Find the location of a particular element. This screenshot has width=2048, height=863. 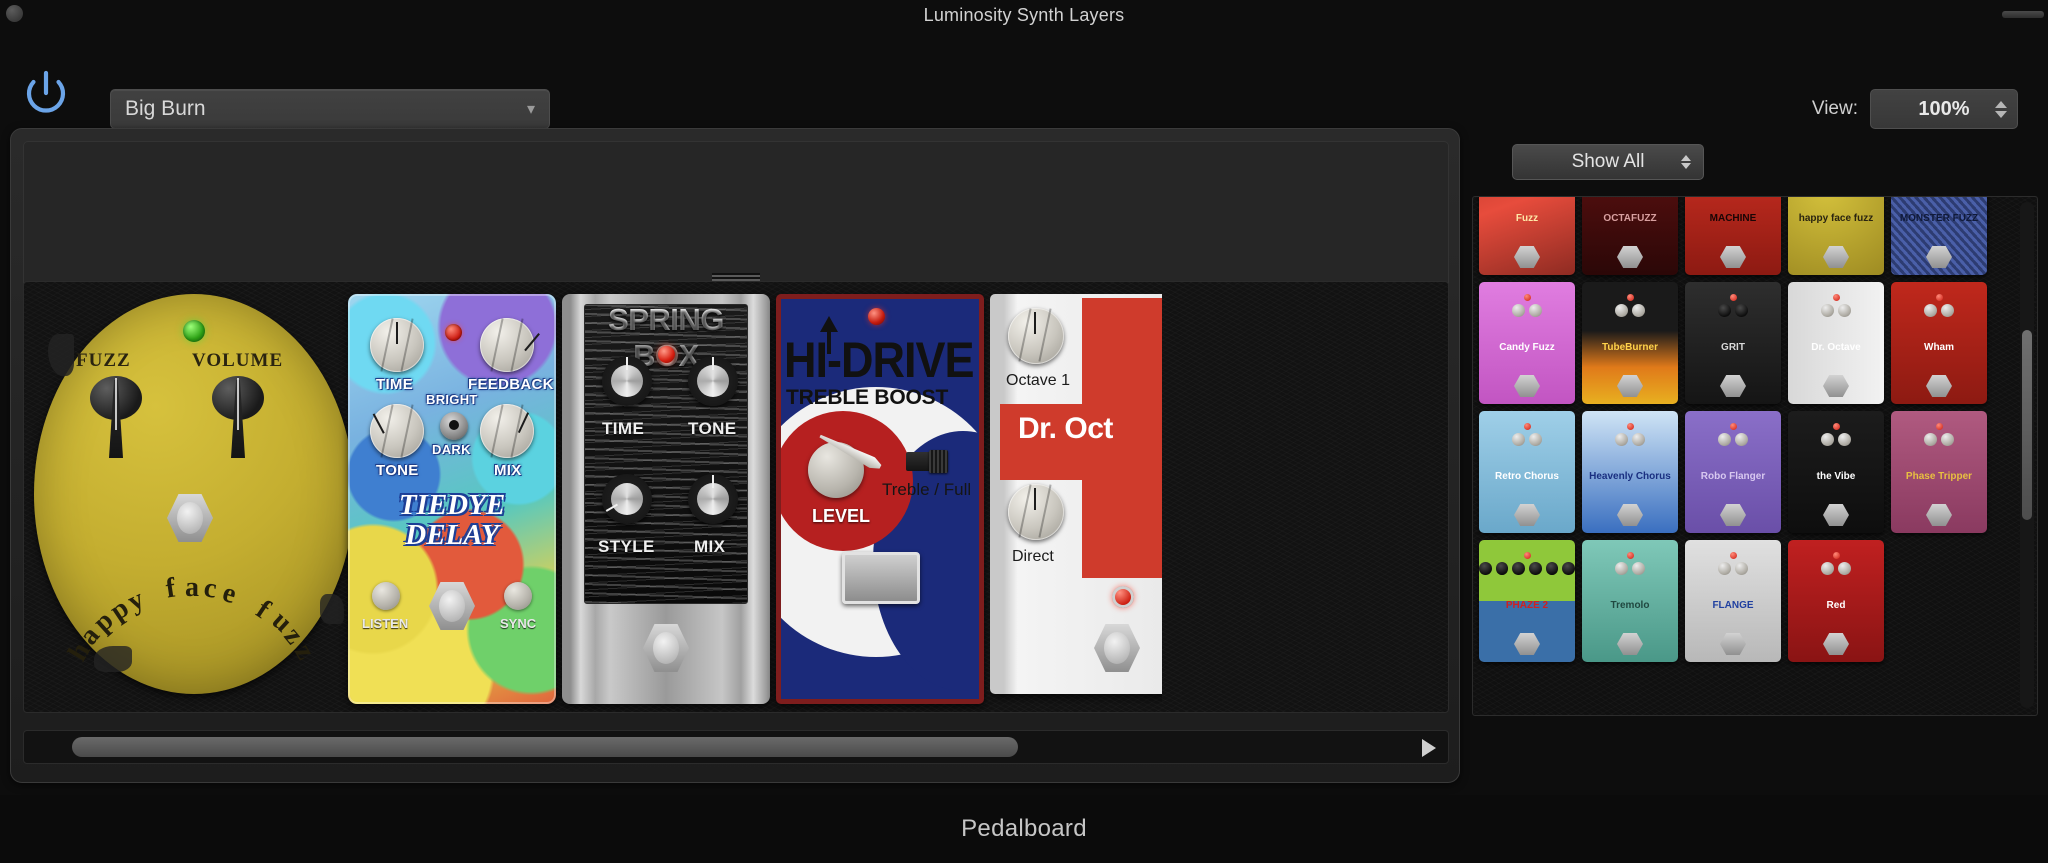

routing-area is located at coordinates (736, 215).